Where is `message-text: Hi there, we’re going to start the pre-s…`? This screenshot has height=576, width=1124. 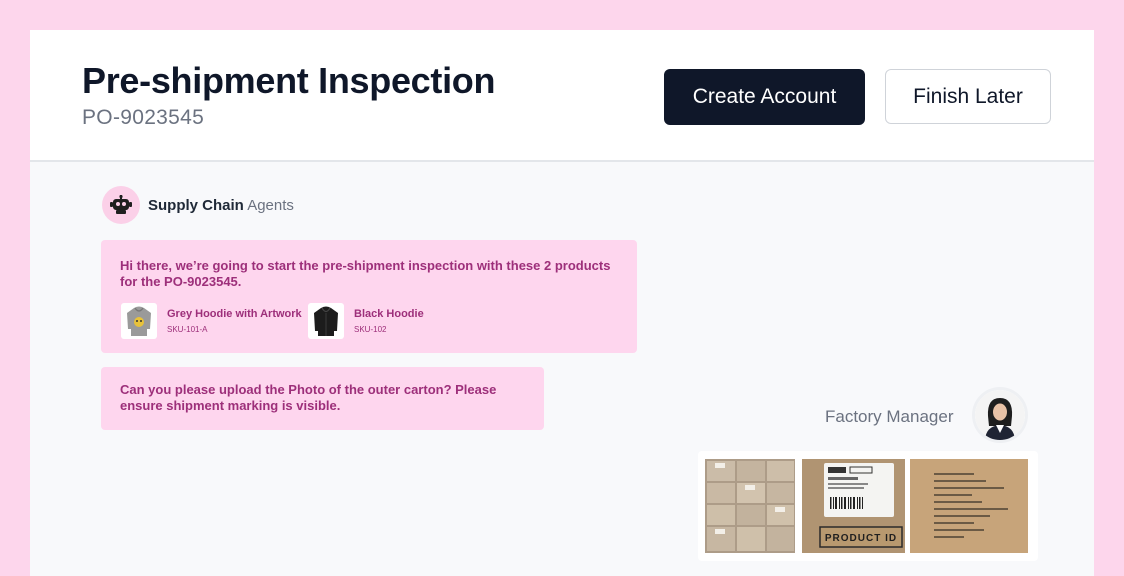 message-text: Hi there, we’re going to start the pre-s… is located at coordinates (365, 273).